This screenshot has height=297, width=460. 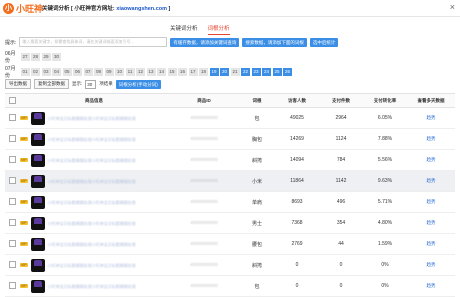 I want to click on root-word: 胸包, so click(x=257, y=139).